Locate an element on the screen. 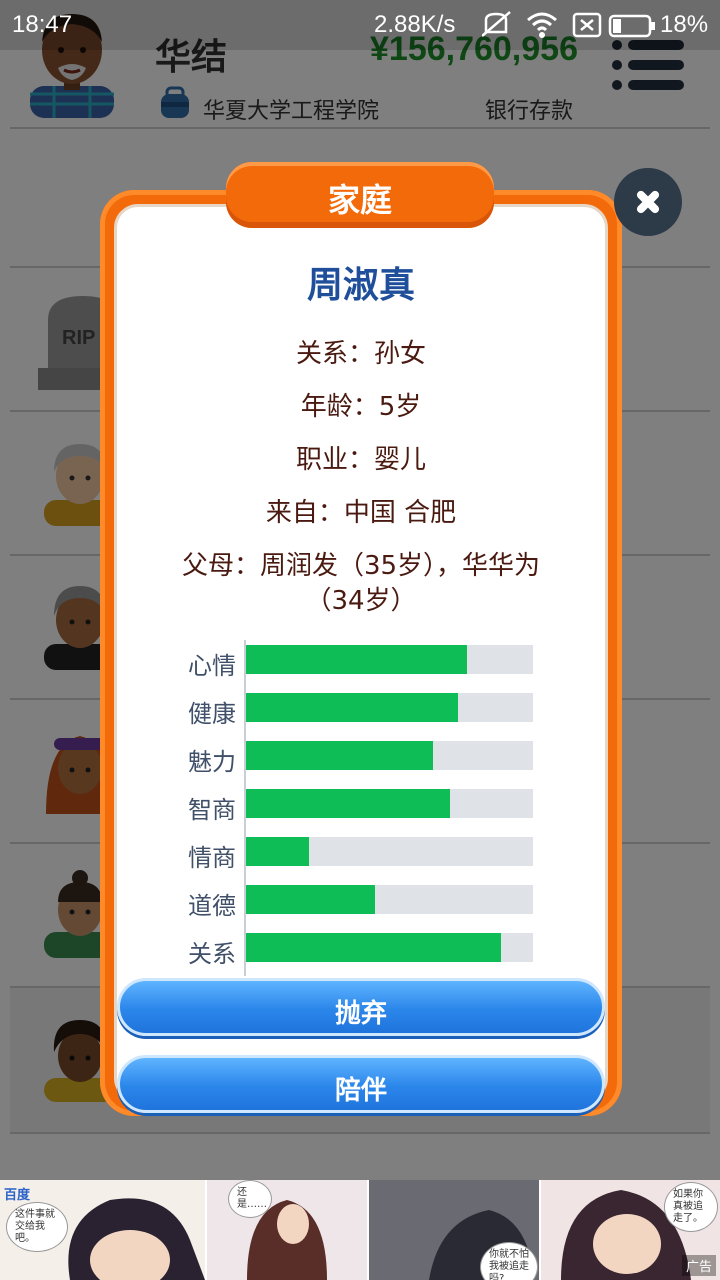  stat-label: 健康 is located at coordinates (212, 714).